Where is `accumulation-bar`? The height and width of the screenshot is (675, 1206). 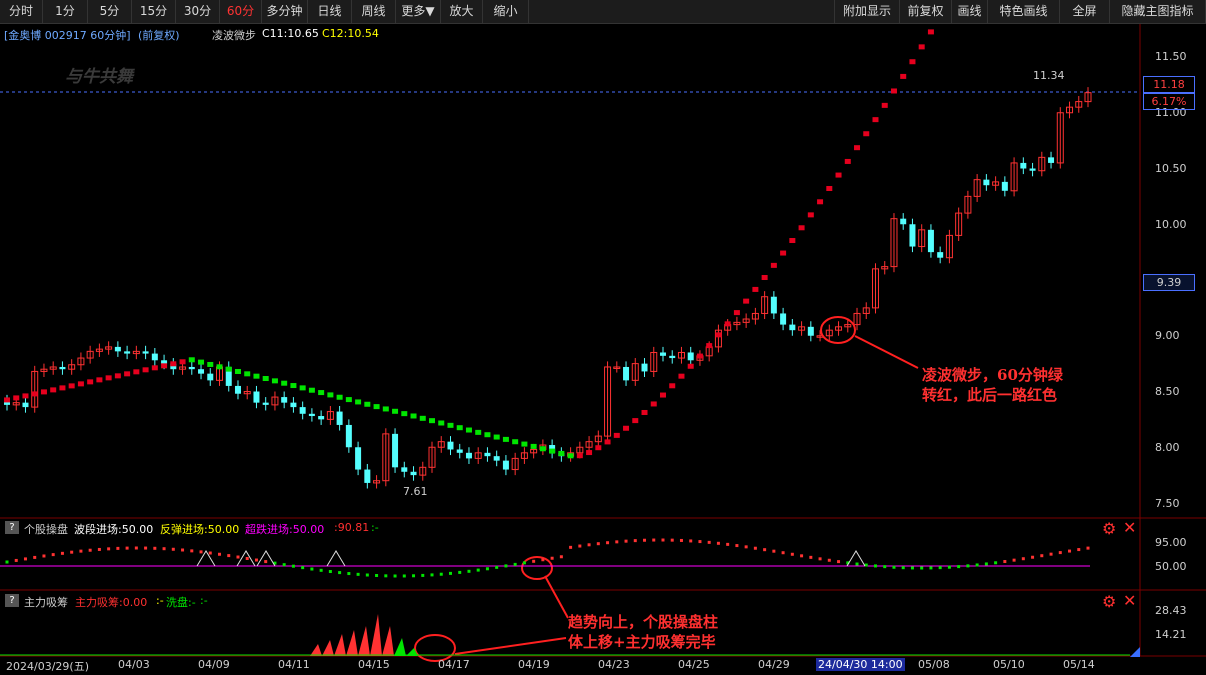
accumulation-bar is located at coordinates (388, 641).